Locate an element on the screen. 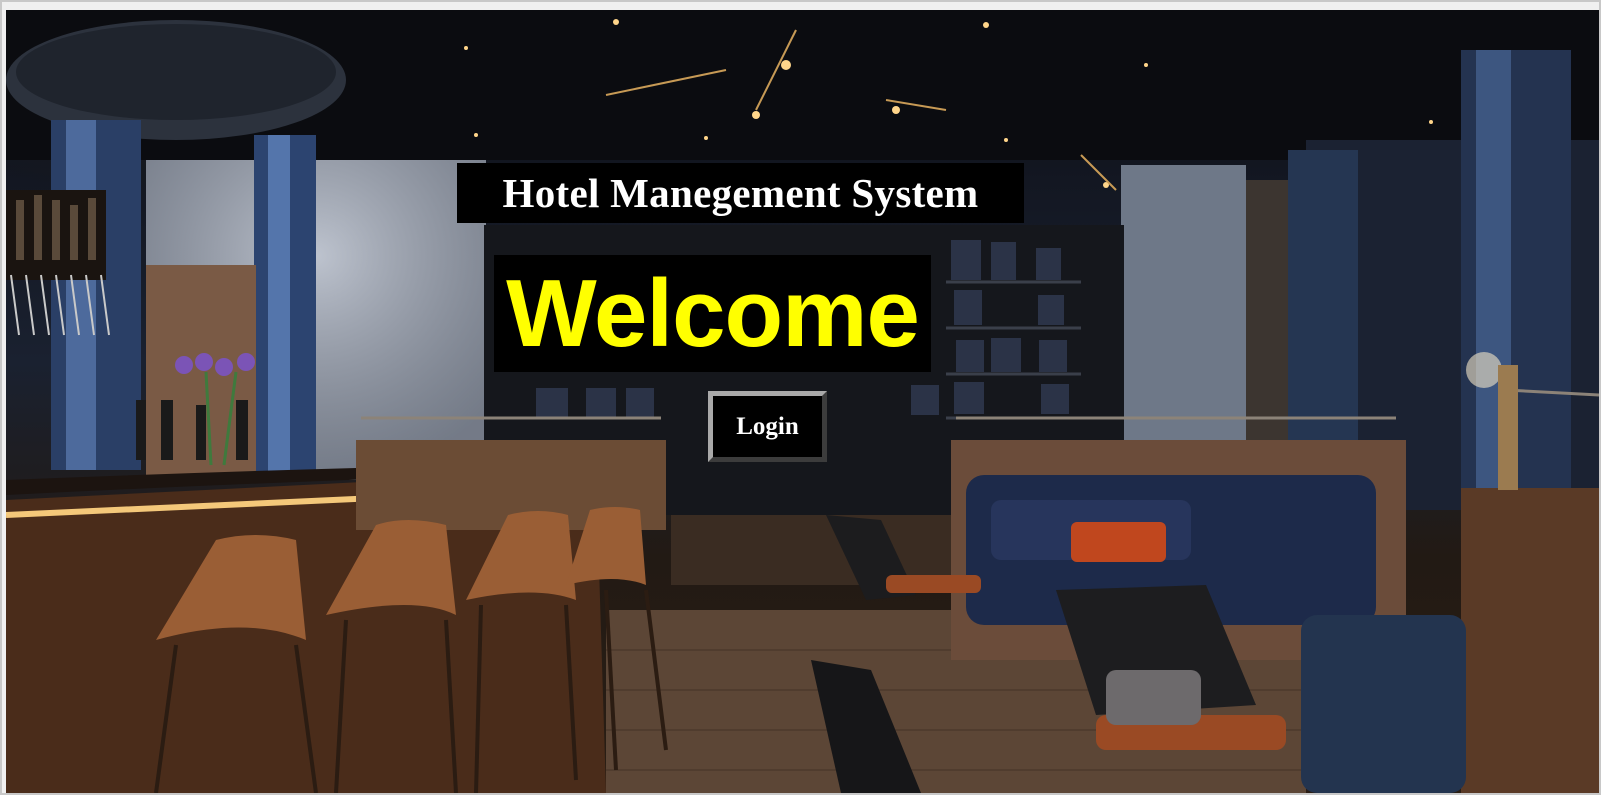 The width and height of the screenshot is (1601, 795). page-title: Hotel Manegement System is located at coordinates (740, 193).